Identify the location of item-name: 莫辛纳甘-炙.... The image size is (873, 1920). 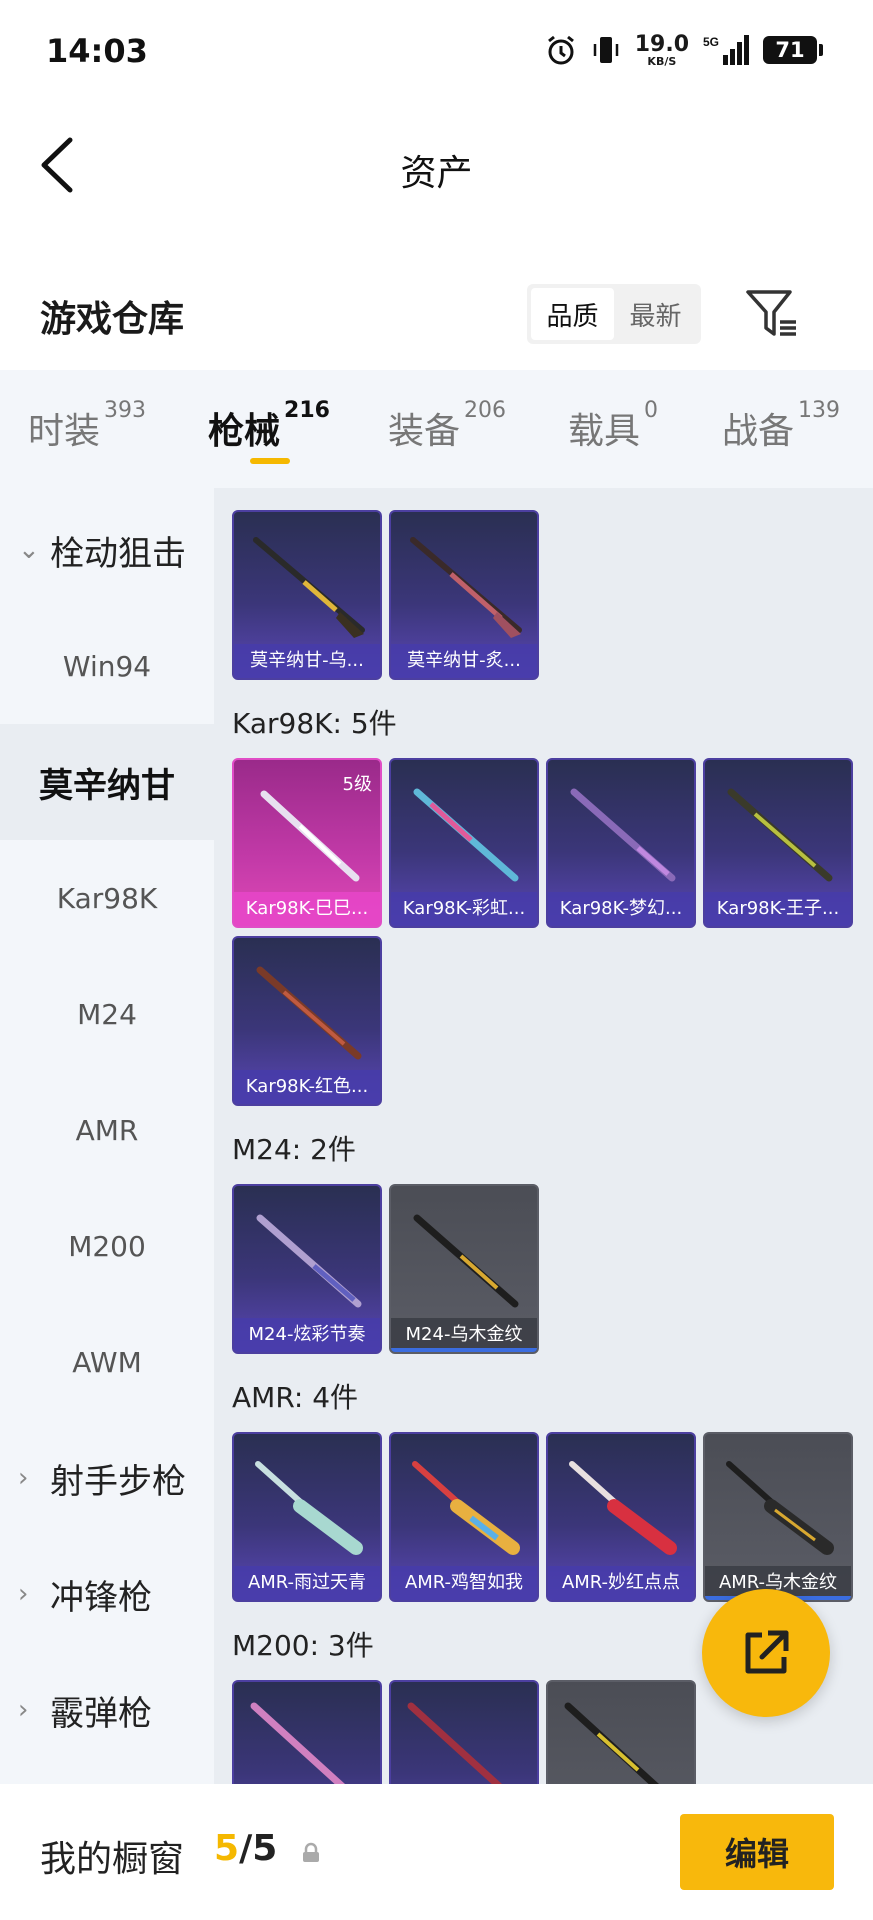
(464, 661).